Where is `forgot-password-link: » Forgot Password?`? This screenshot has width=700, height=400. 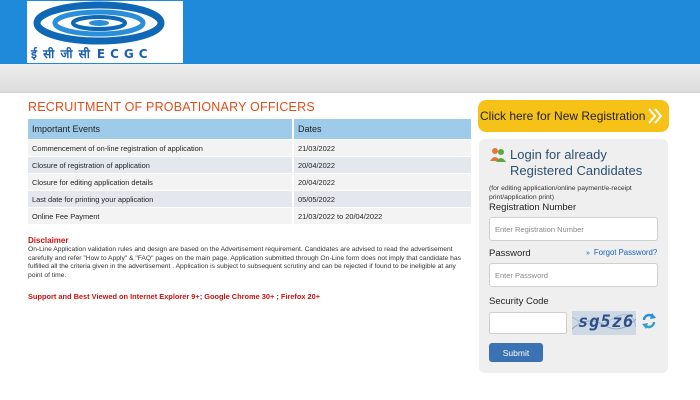
forgot-password-link: » Forgot Password? is located at coordinates (621, 252).